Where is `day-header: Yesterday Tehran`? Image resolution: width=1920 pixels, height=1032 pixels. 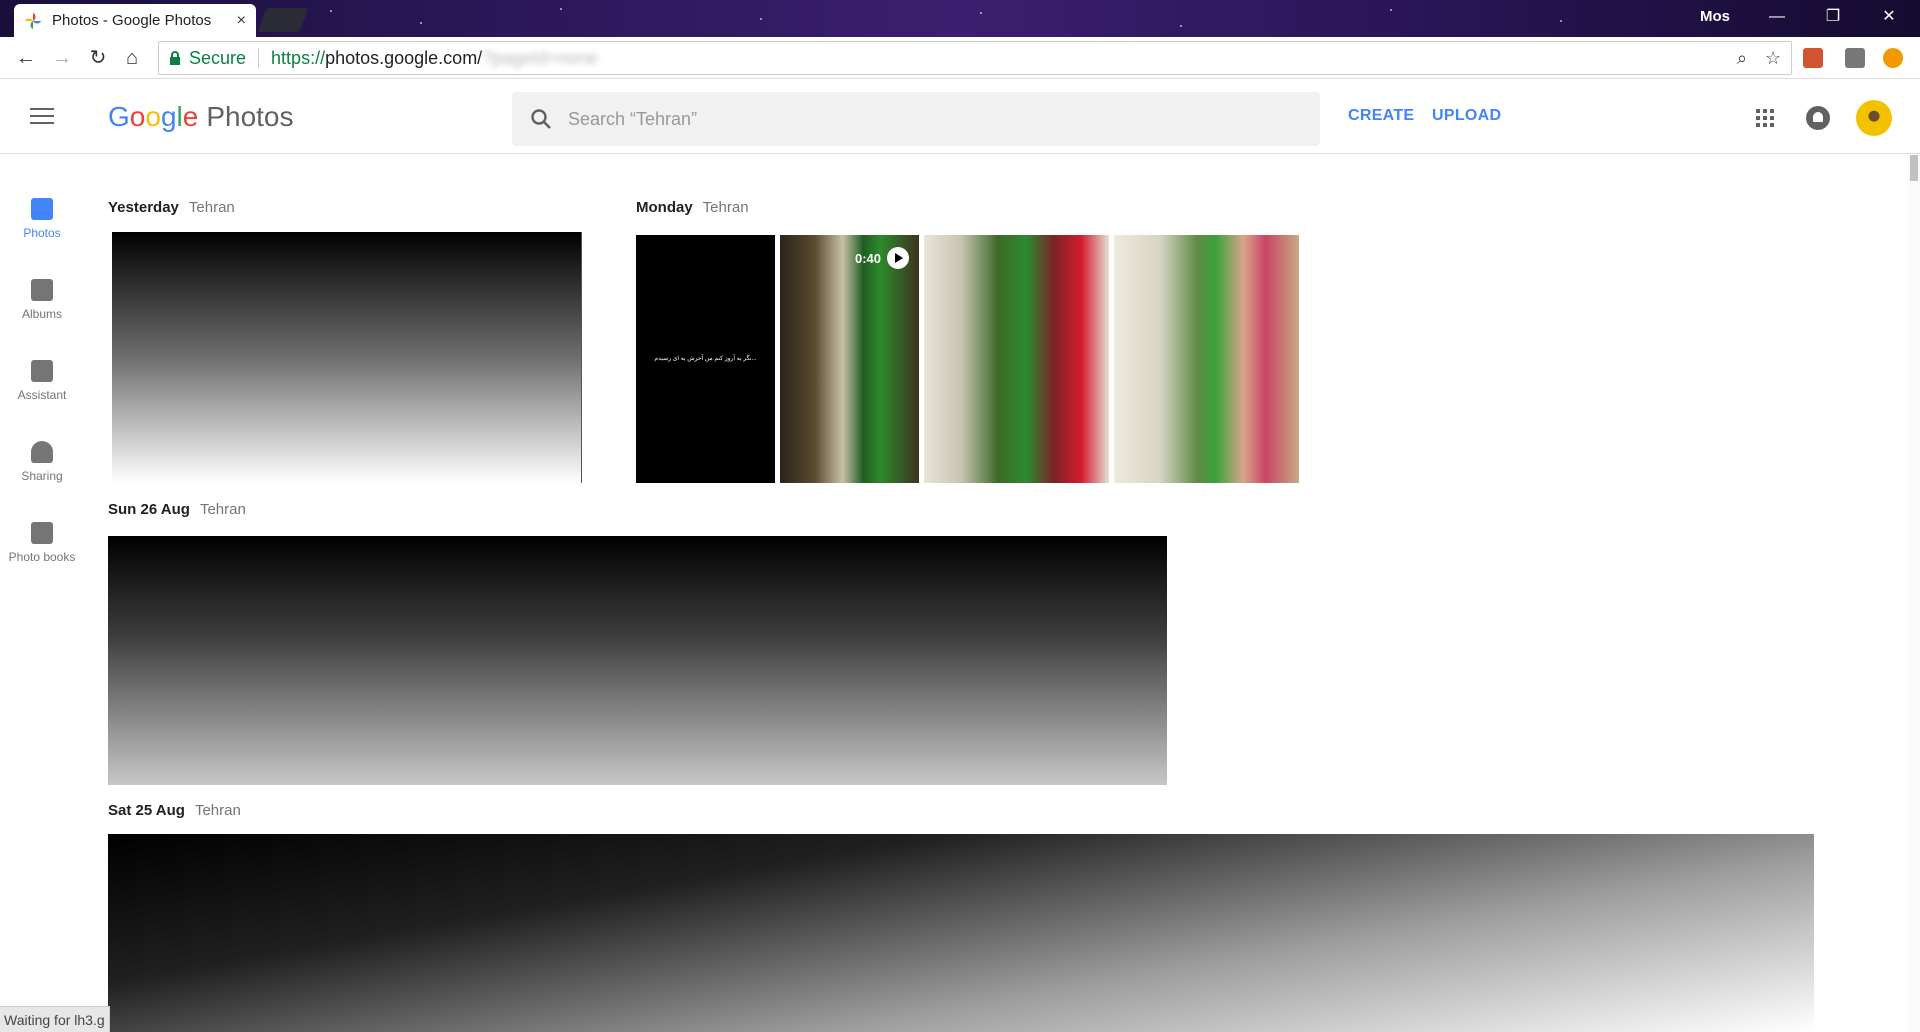
day-header: Yesterday Tehran is located at coordinates (171, 207).